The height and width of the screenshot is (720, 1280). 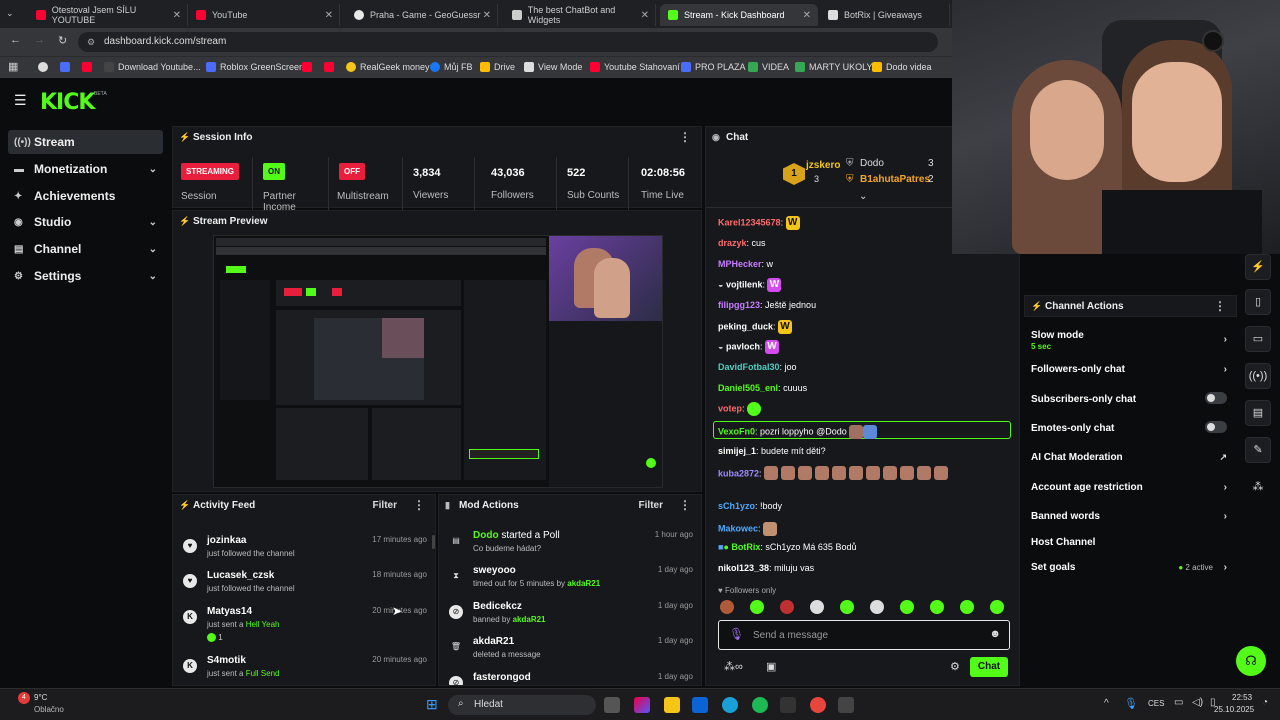 I want to click on ai-moderation-row: AI Chat Moderation ↗, so click(x=1131, y=457).